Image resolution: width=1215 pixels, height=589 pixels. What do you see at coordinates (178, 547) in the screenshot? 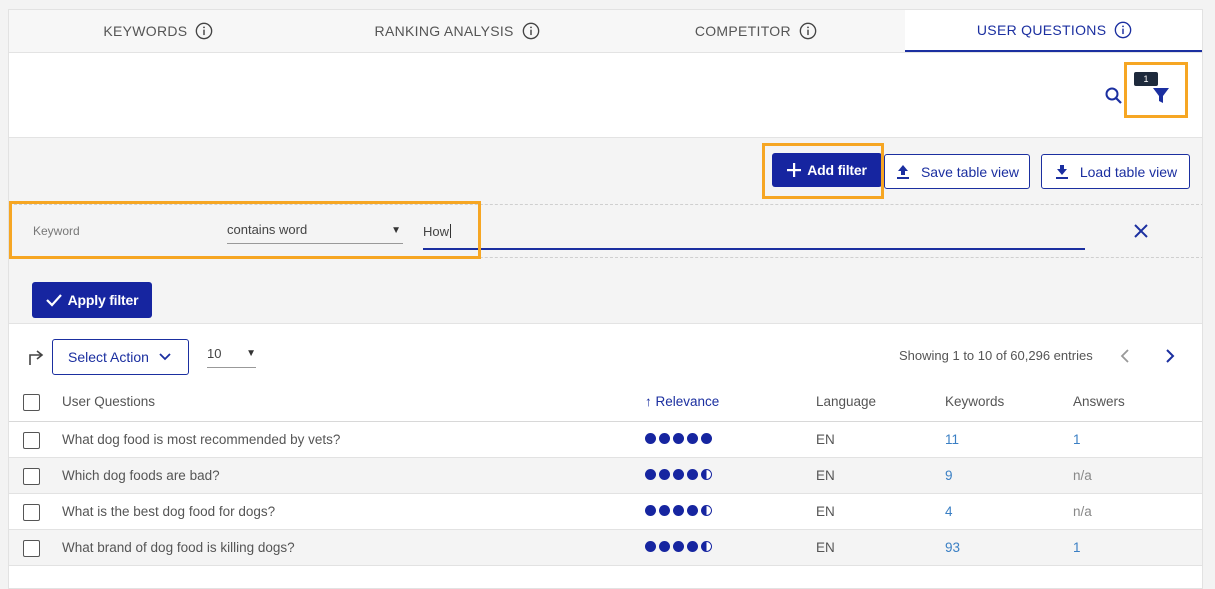
I see `question-text: What brand of dog food is killing dogs?` at bounding box center [178, 547].